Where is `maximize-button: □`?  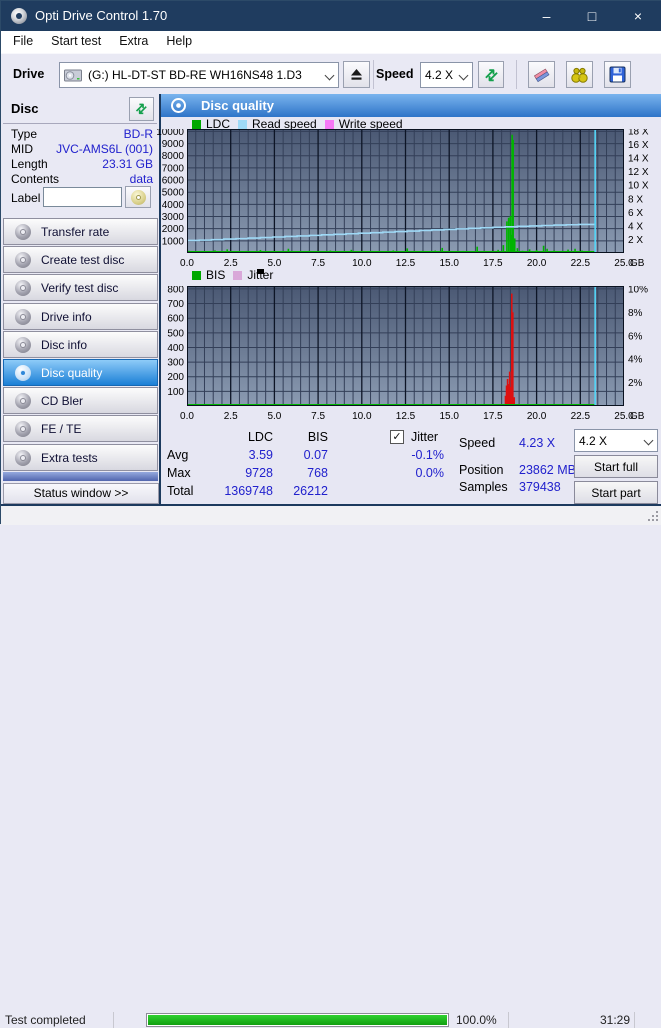 maximize-button: □ is located at coordinates (592, 16).